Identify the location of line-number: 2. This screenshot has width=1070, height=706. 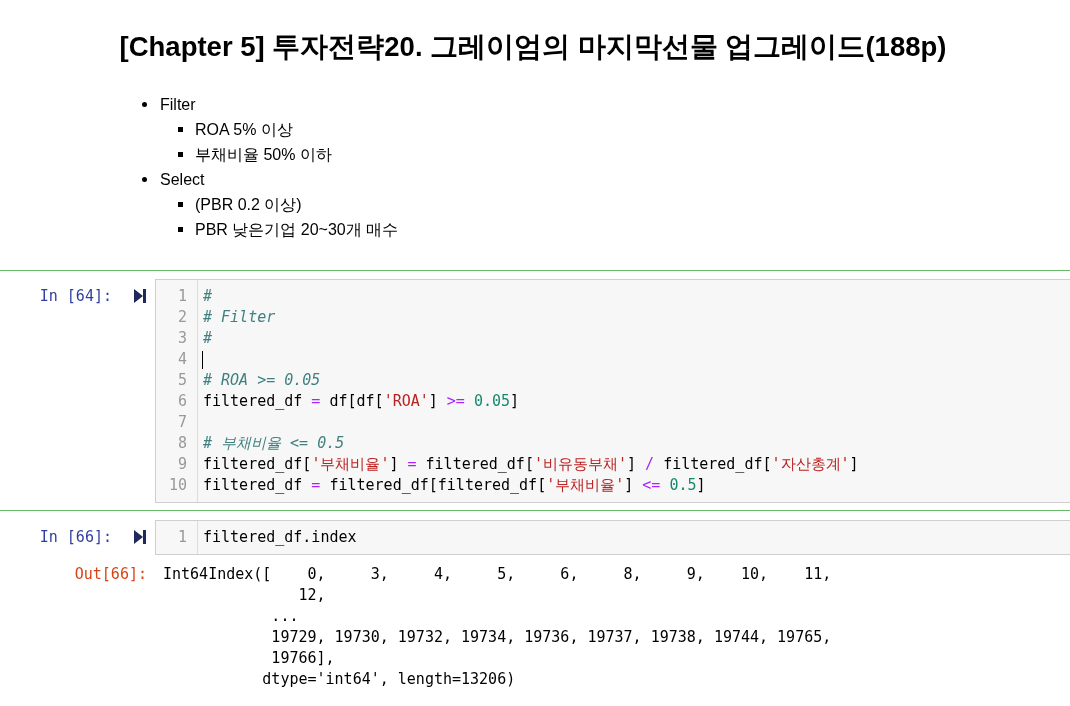
(182, 317).